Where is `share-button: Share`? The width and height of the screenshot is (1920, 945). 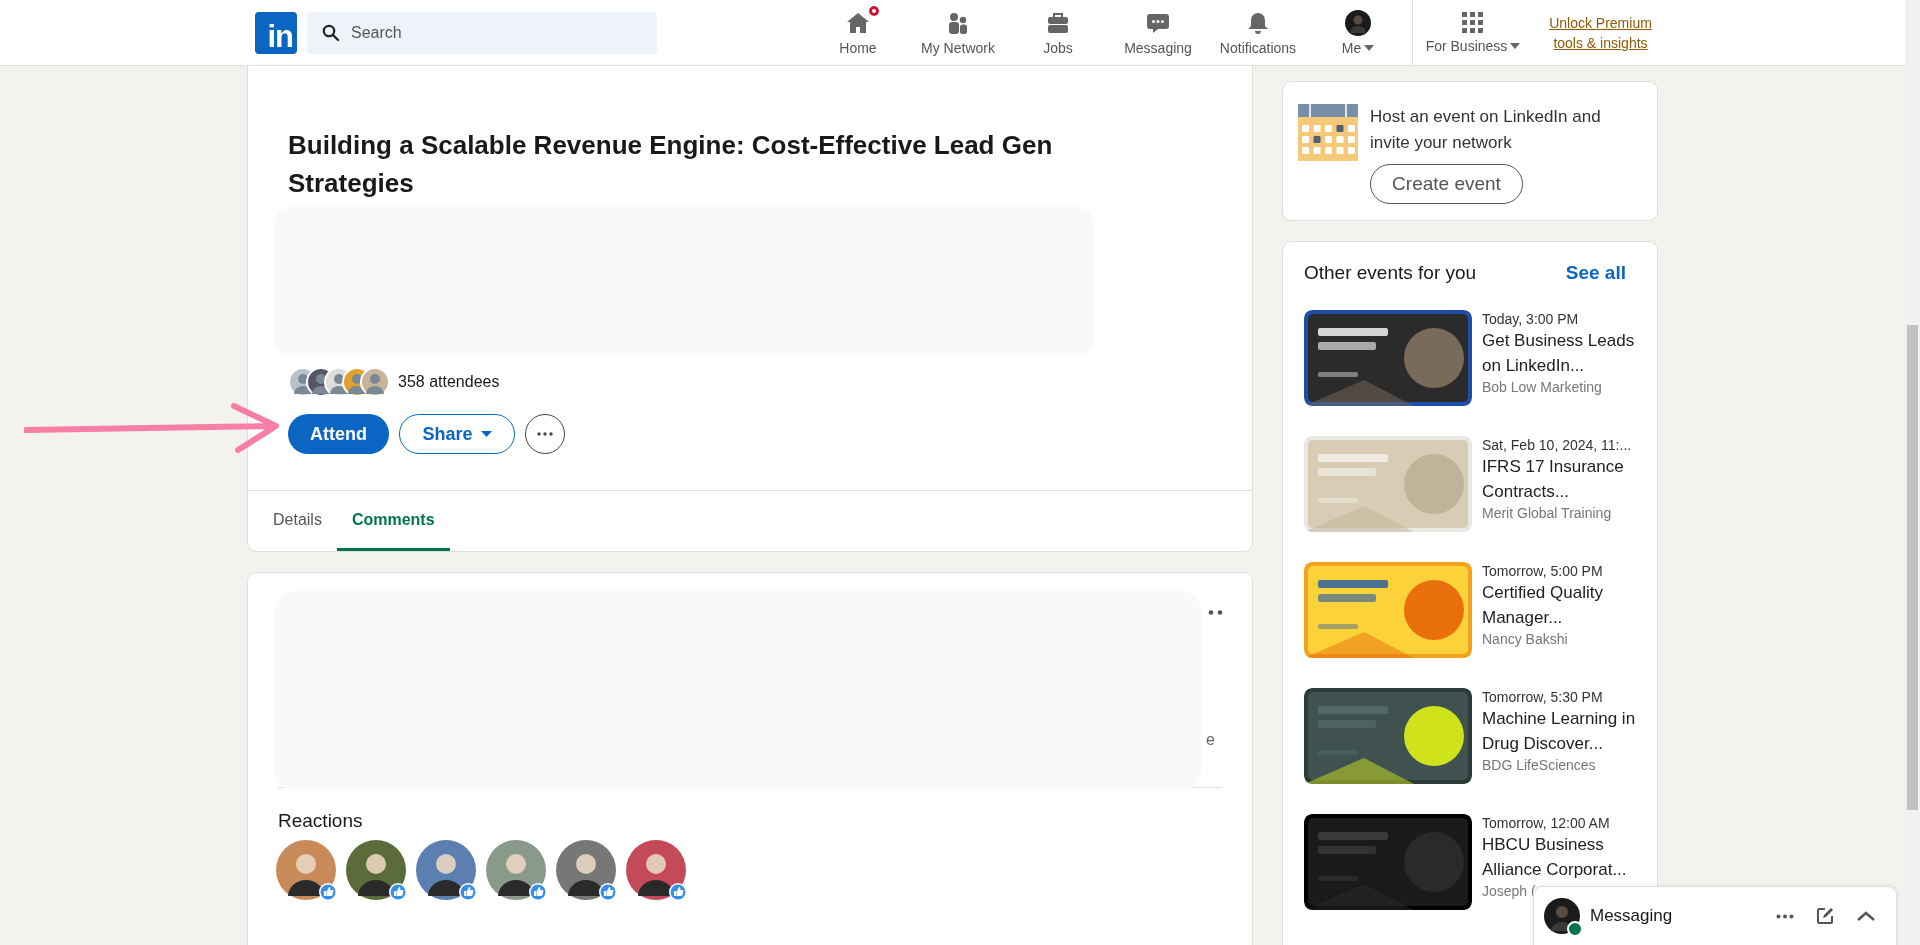
share-button: Share is located at coordinates (457, 434).